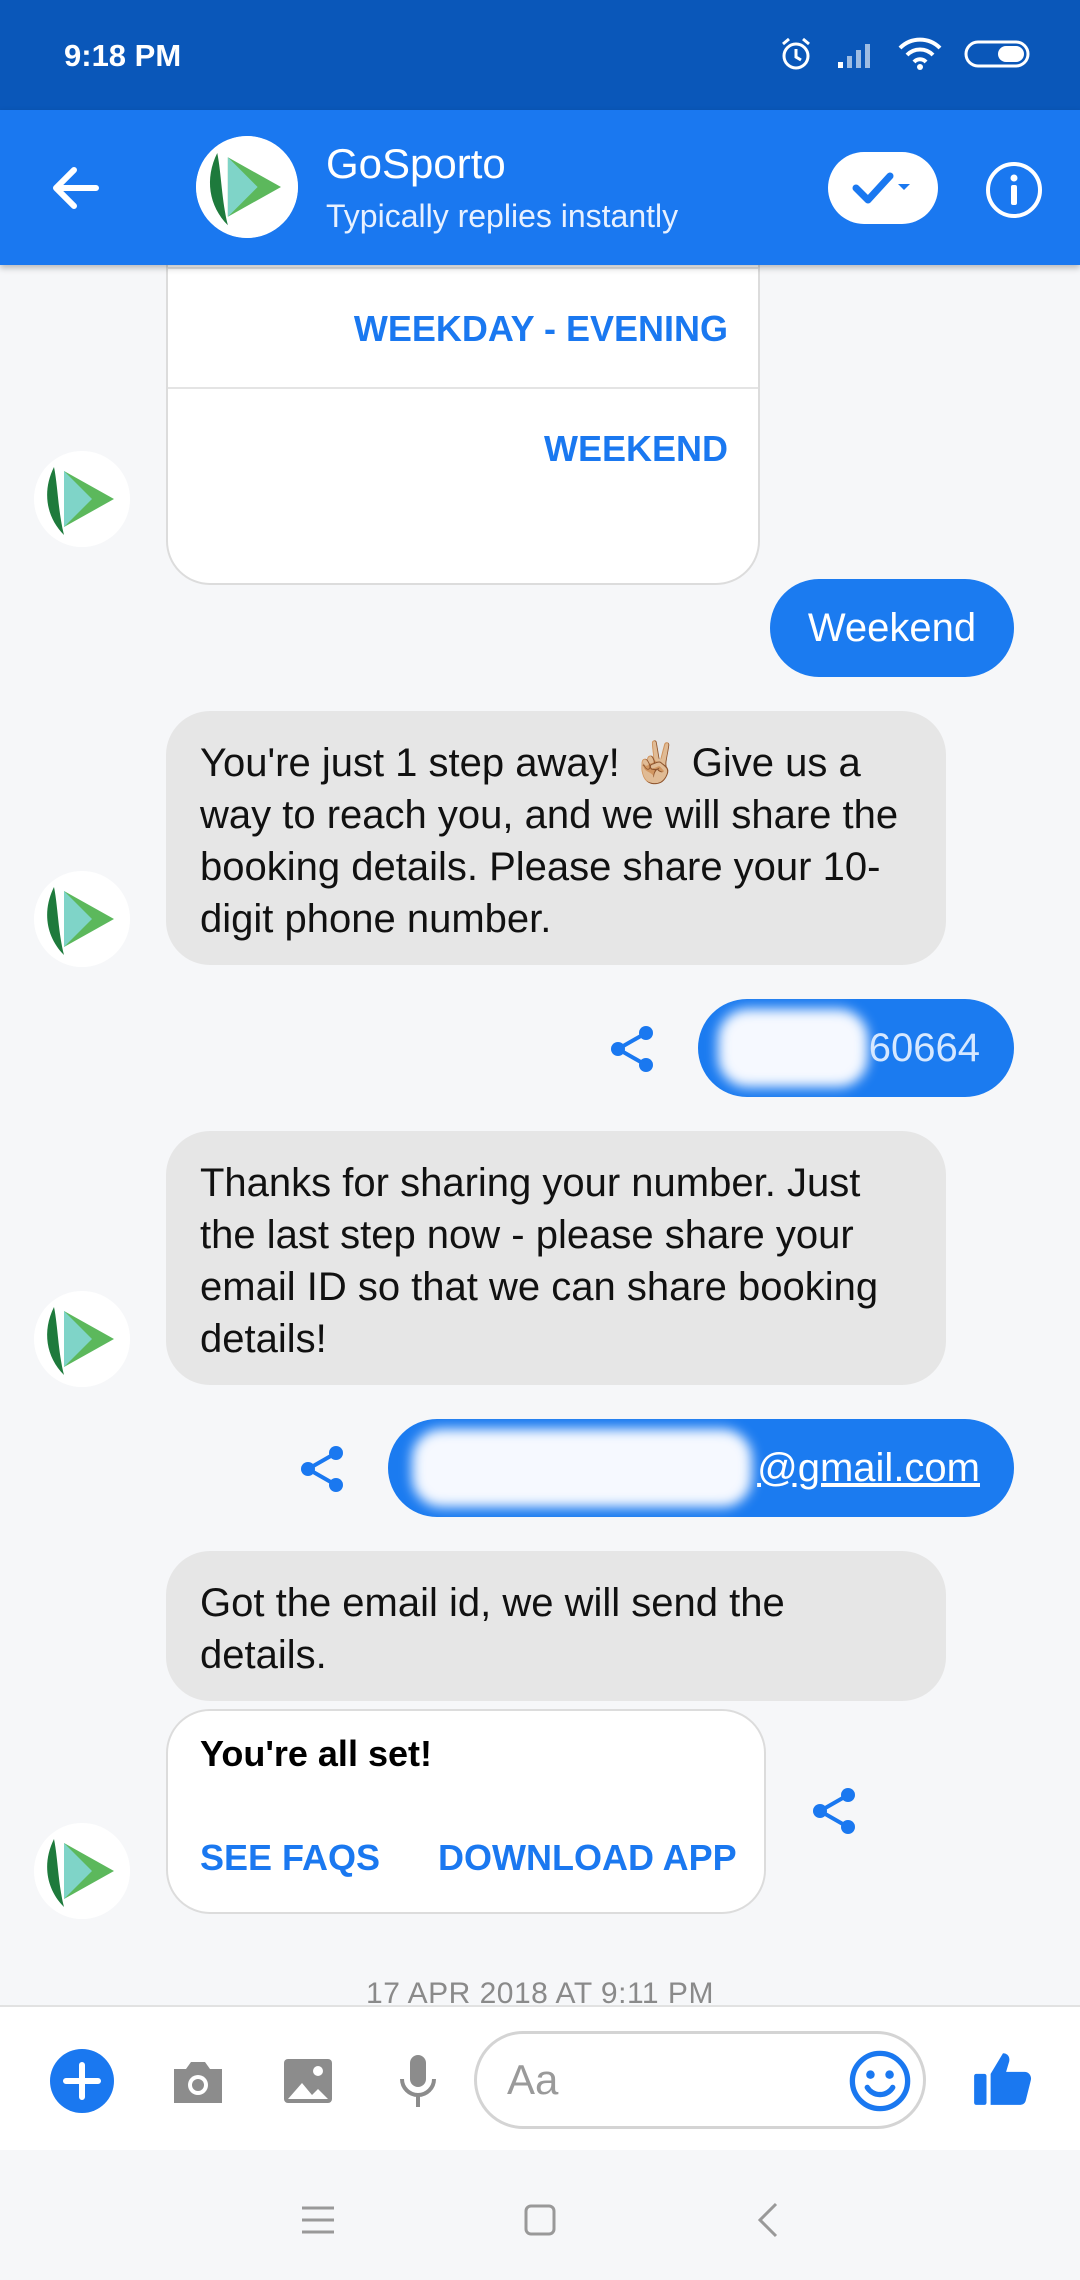 This screenshot has height=2280, width=1080. What do you see at coordinates (76, 188) in the screenshot?
I see `back-arrow-icon` at bounding box center [76, 188].